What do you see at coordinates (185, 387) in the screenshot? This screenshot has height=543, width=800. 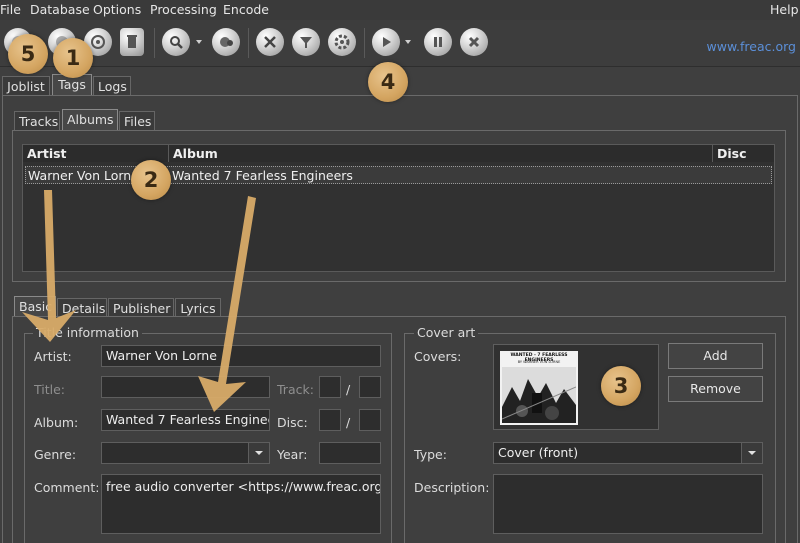 I see `title-field` at bounding box center [185, 387].